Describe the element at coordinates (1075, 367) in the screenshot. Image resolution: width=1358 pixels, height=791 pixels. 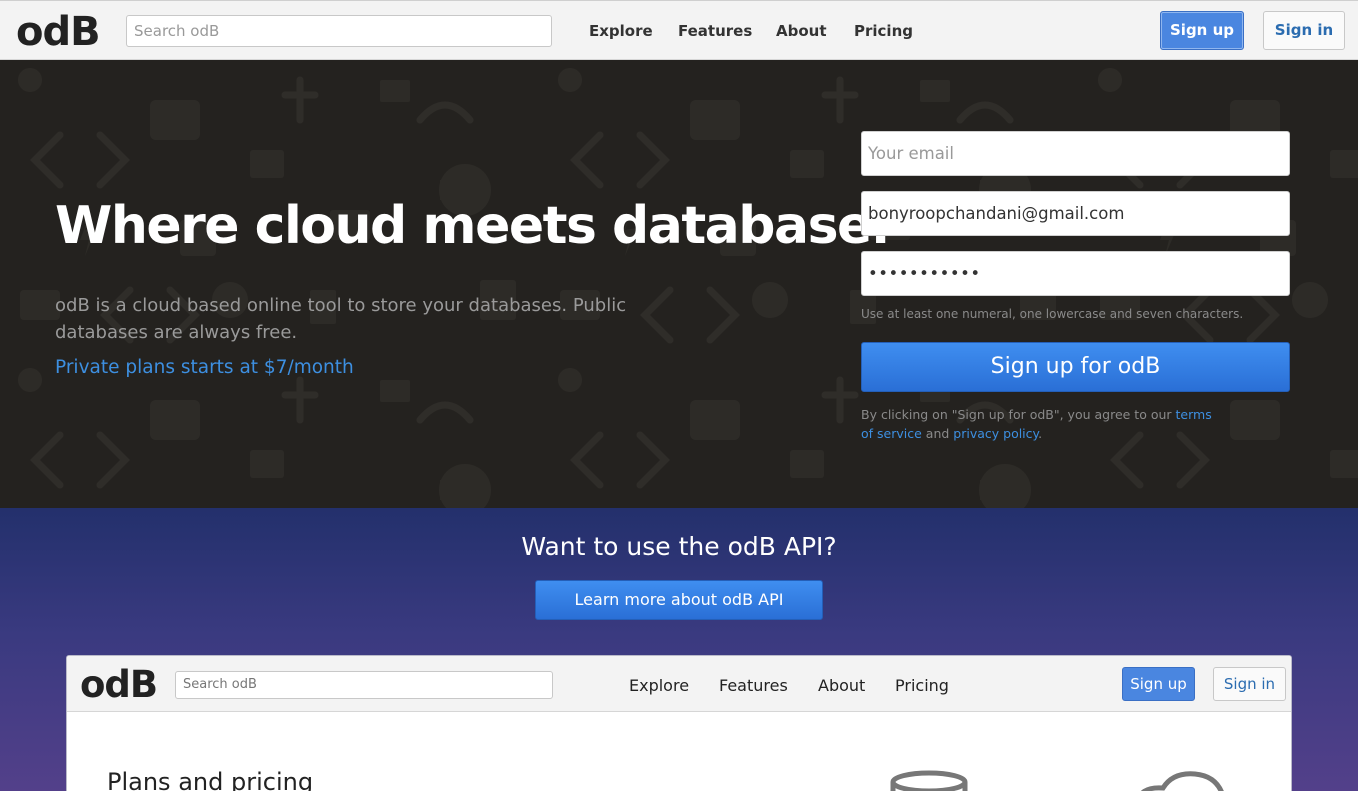
I see `signup-for-odb-button: Sign up for odB` at that location.